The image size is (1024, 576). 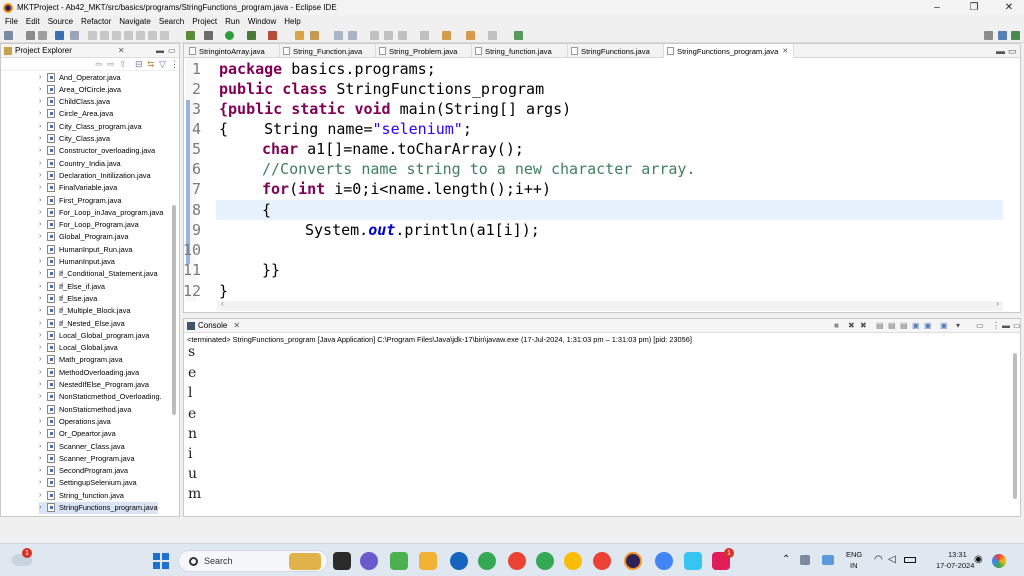 What do you see at coordinates (116, 35) in the screenshot?
I see `terminate-icon` at bounding box center [116, 35].